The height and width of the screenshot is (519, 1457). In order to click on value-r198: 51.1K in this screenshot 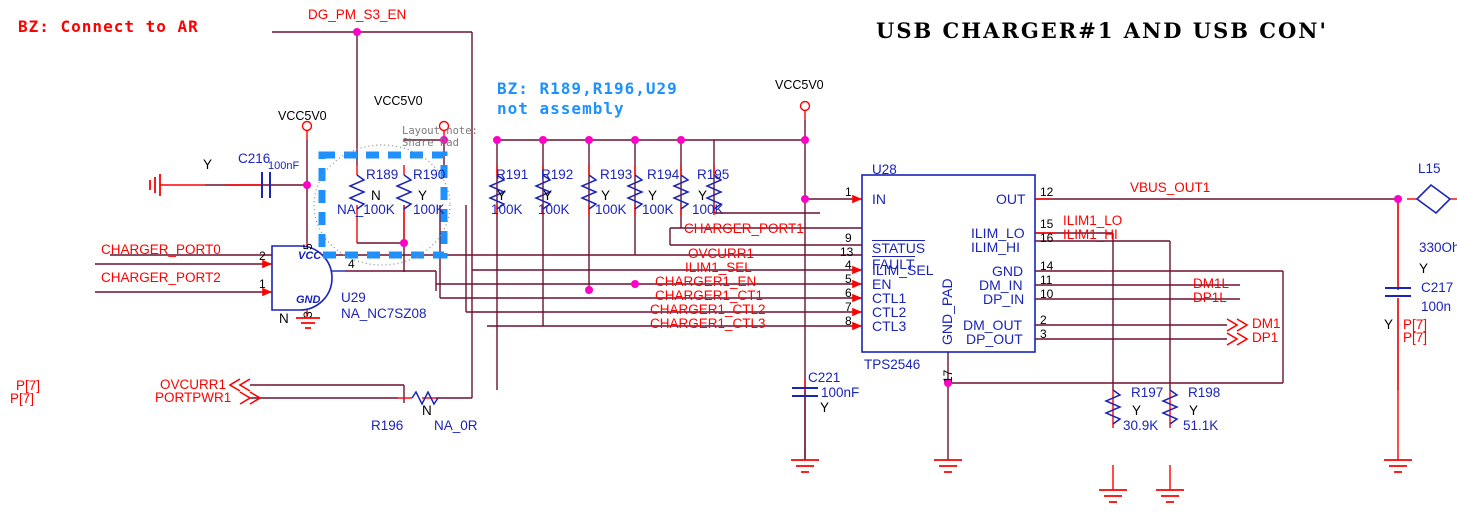, I will do `click(1201, 425)`.